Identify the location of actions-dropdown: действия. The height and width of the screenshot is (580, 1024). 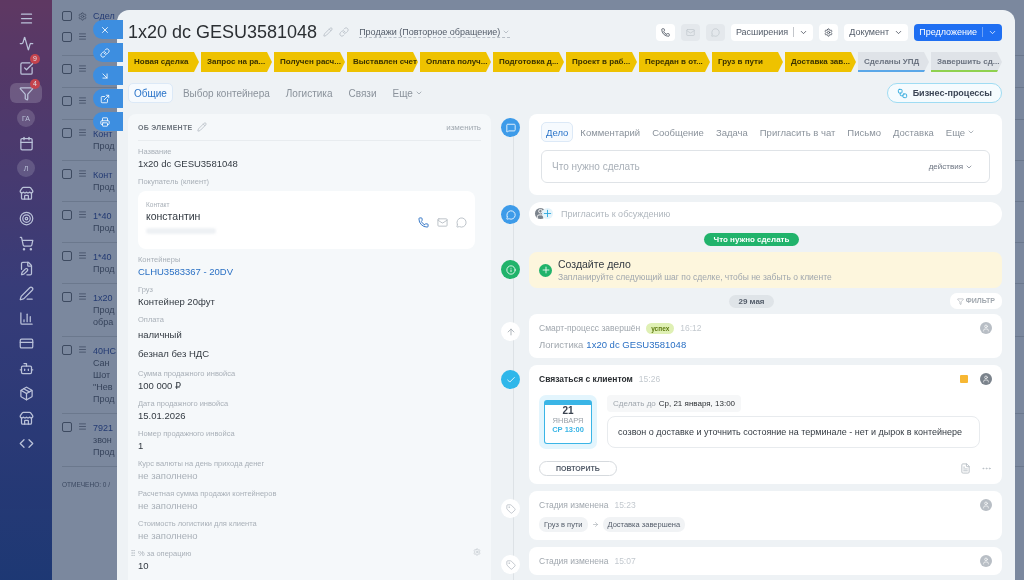
(950, 166).